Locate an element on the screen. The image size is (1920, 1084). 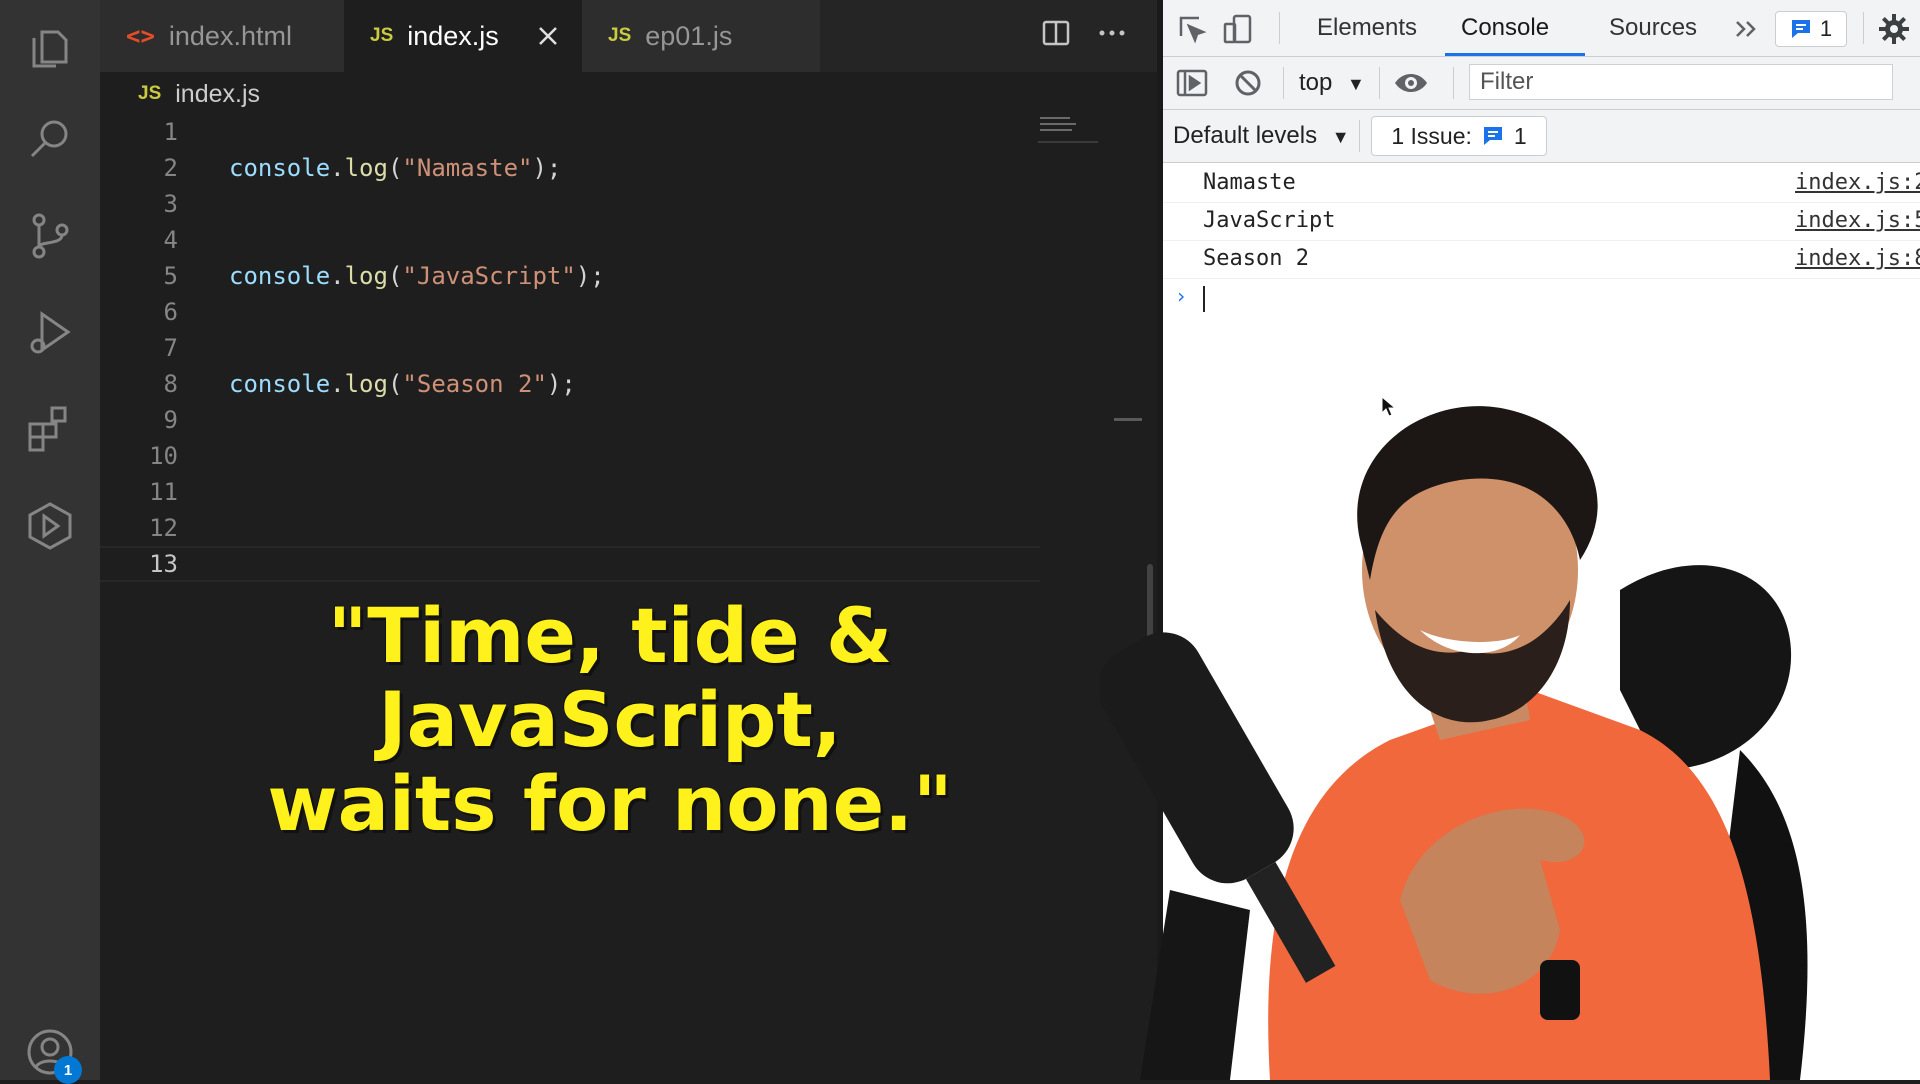
code-line: 6 is located at coordinates (570, 312).